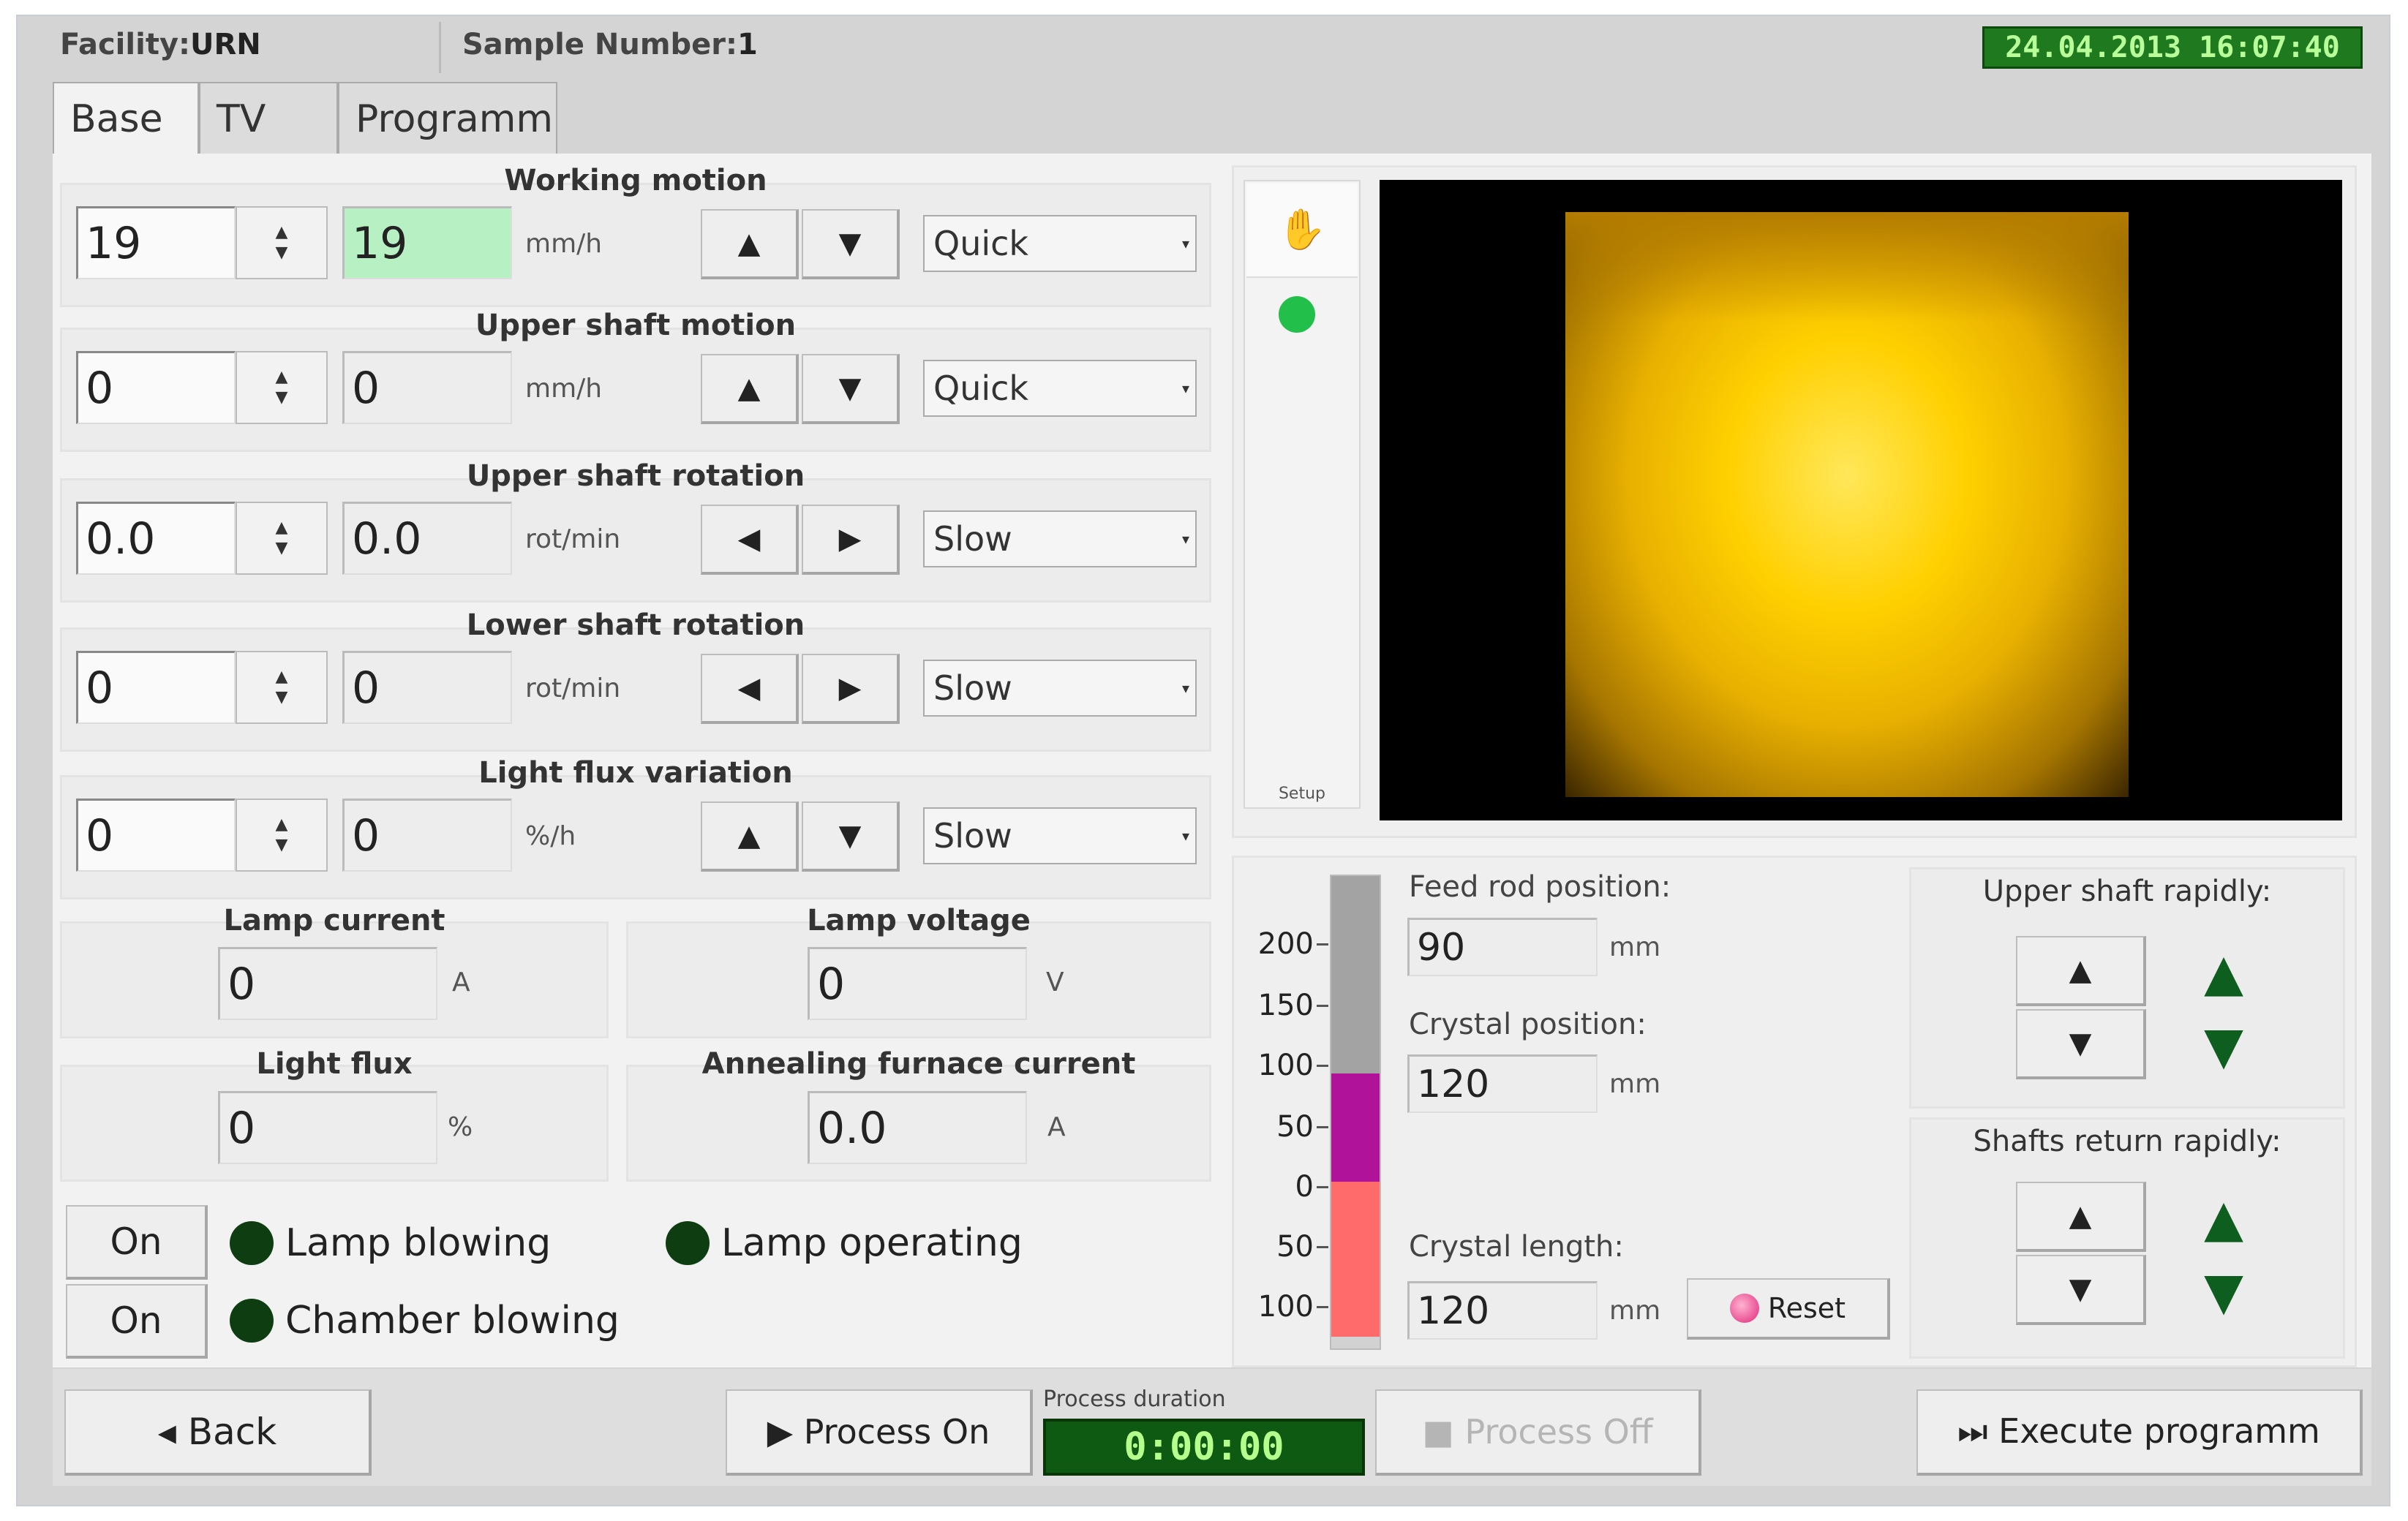 This screenshot has height=1521, width=2408. I want to click on working-motion-spinner: ▲ ▼, so click(282, 242).